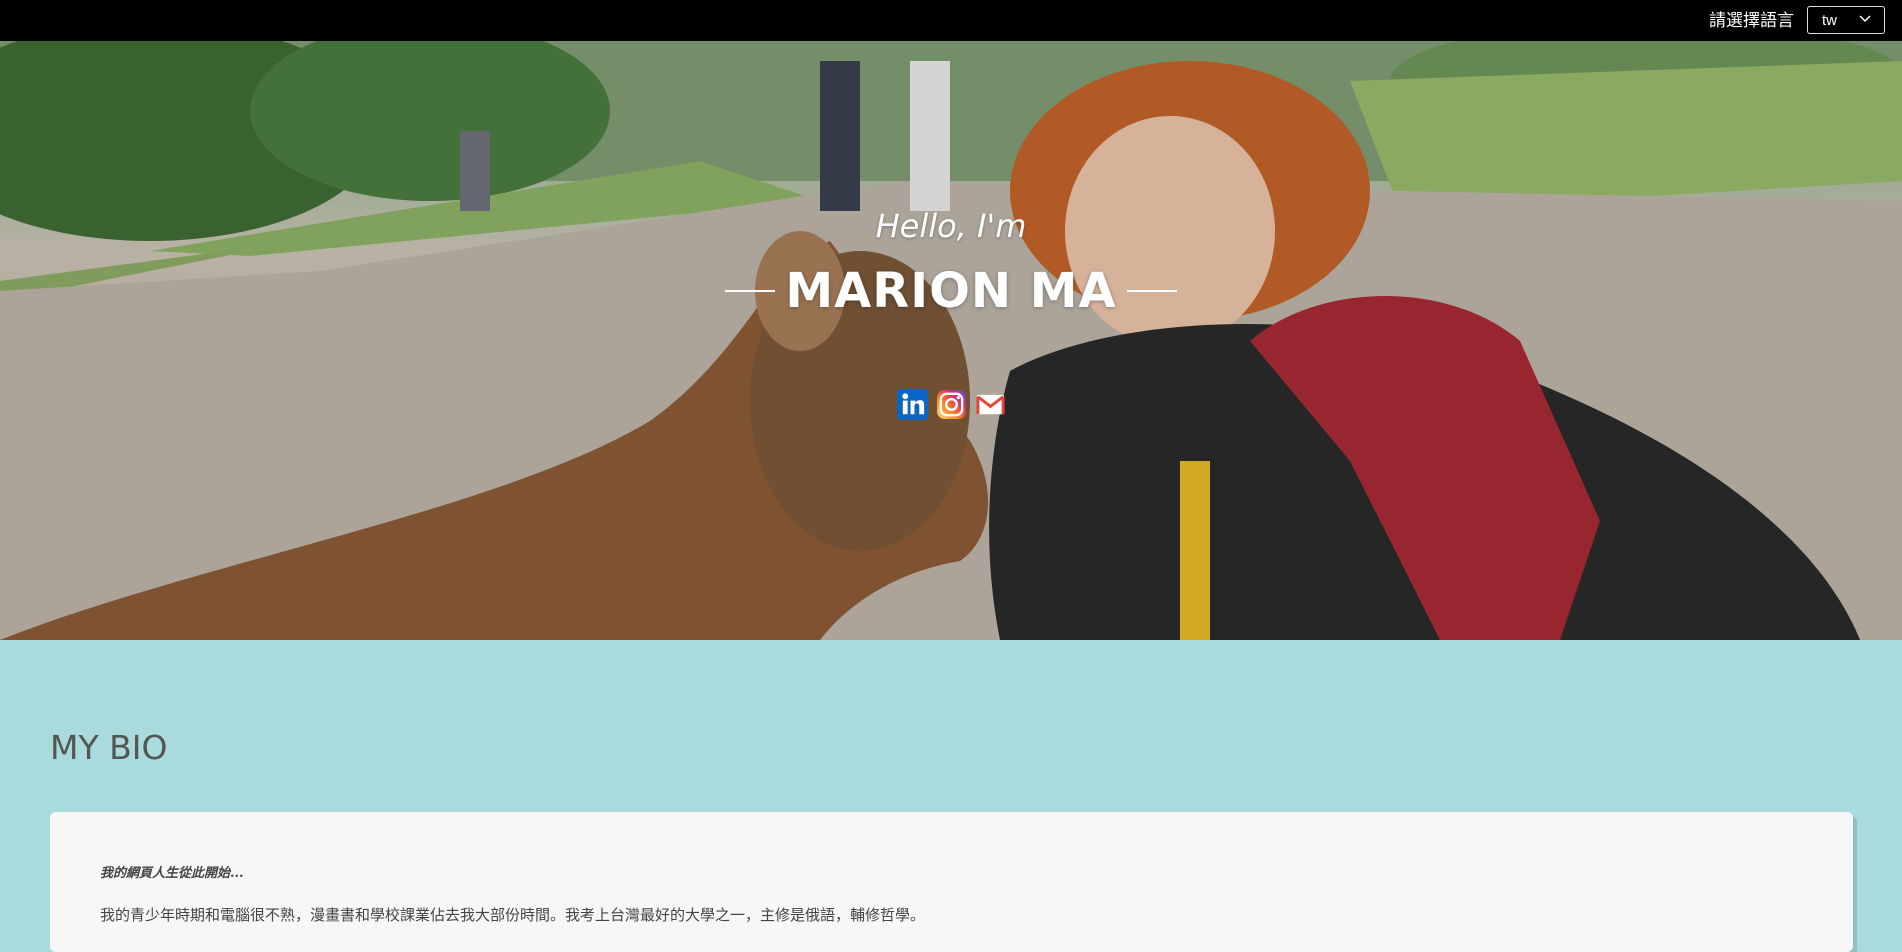 This screenshot has width=1902, height=952. What do you see at coordinates (750, 291) in the screenshot?
I see `name-divider-left` at bounding box center [750, 291].